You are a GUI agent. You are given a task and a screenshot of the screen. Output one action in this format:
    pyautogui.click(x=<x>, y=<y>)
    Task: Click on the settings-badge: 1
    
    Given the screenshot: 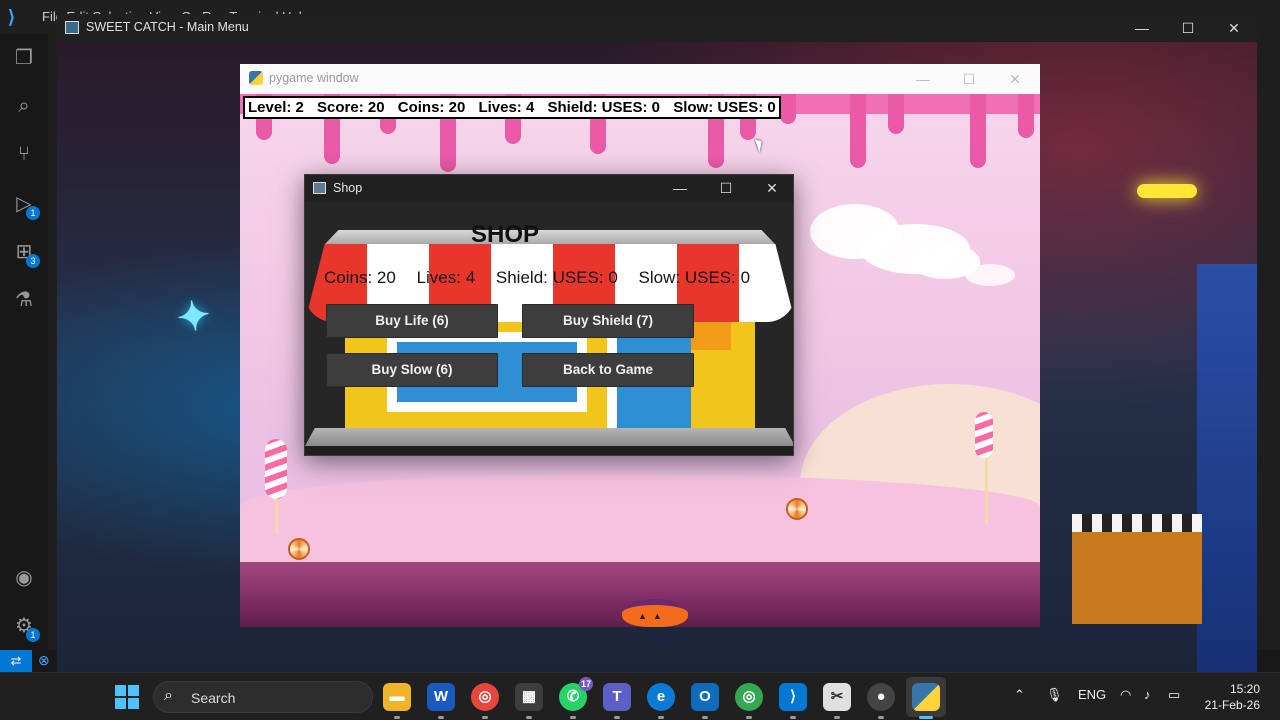 What is the action you would take?
    pyautogui.click(x=33, y=635)
    